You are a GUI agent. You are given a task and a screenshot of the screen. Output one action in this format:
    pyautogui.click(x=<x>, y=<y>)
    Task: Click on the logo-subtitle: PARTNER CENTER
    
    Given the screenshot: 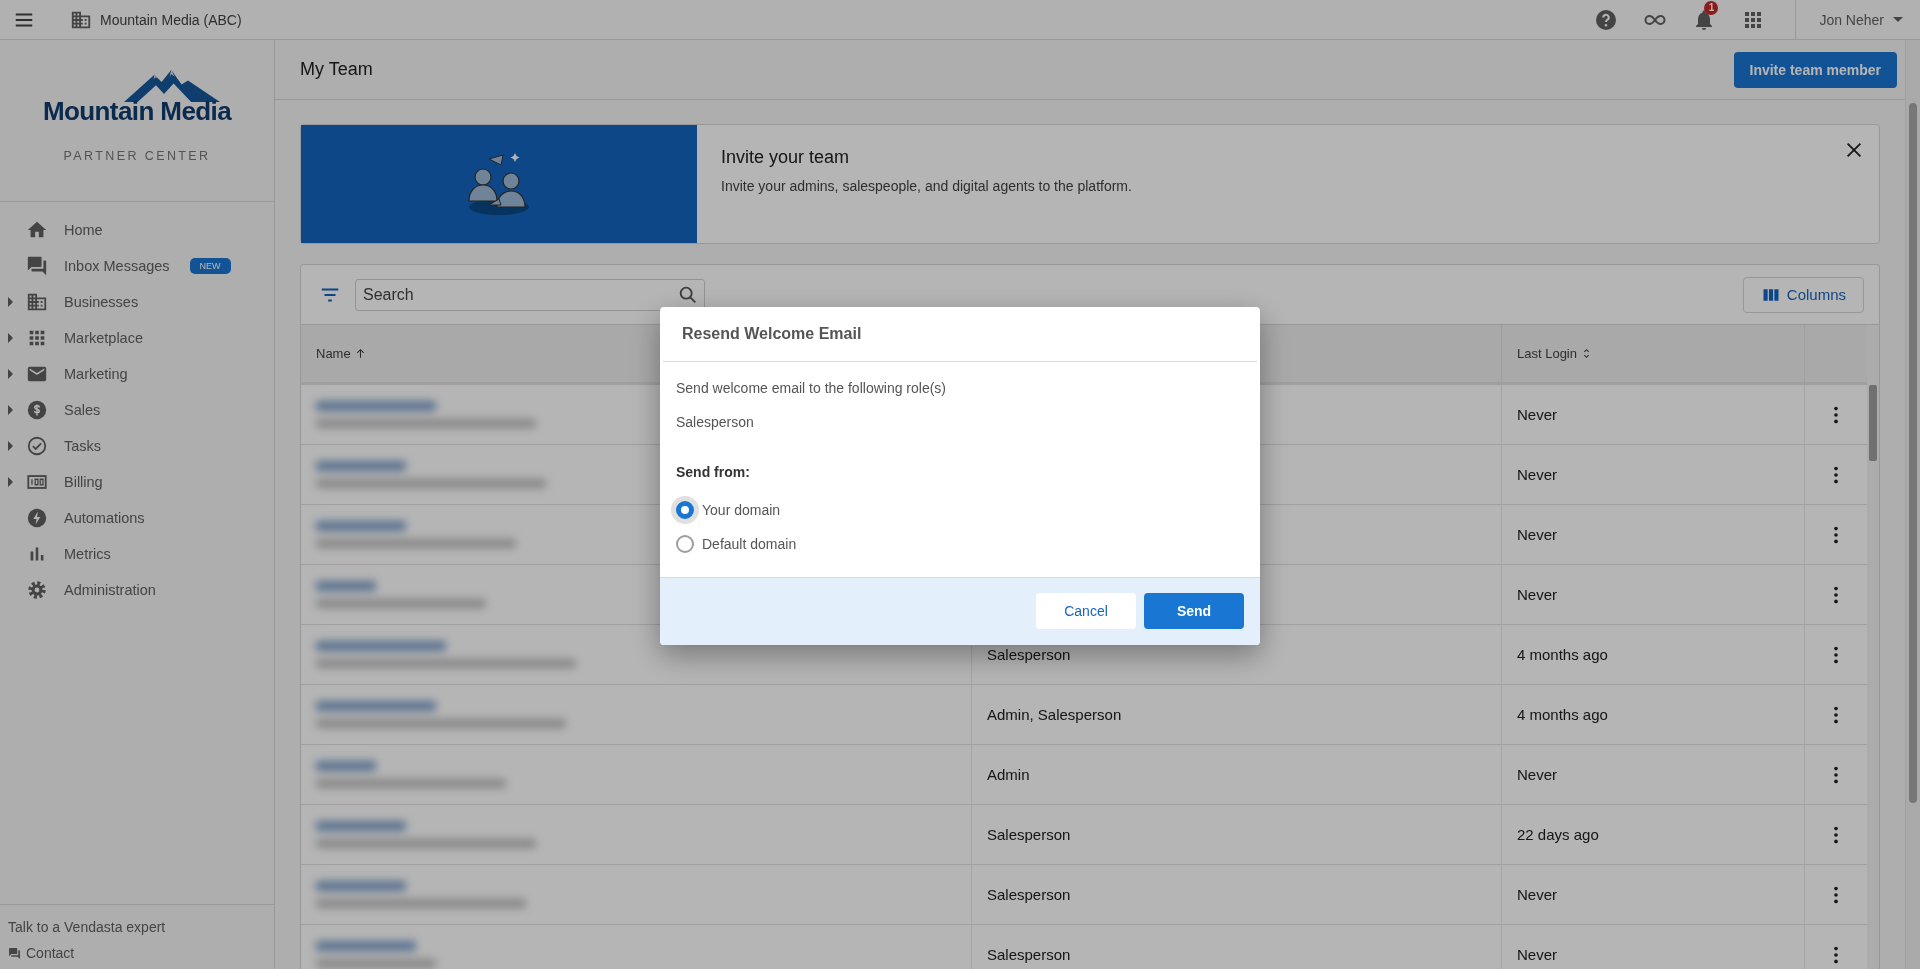 What is the action you would take?
    pyautogui.click(x=137, y=156)
    